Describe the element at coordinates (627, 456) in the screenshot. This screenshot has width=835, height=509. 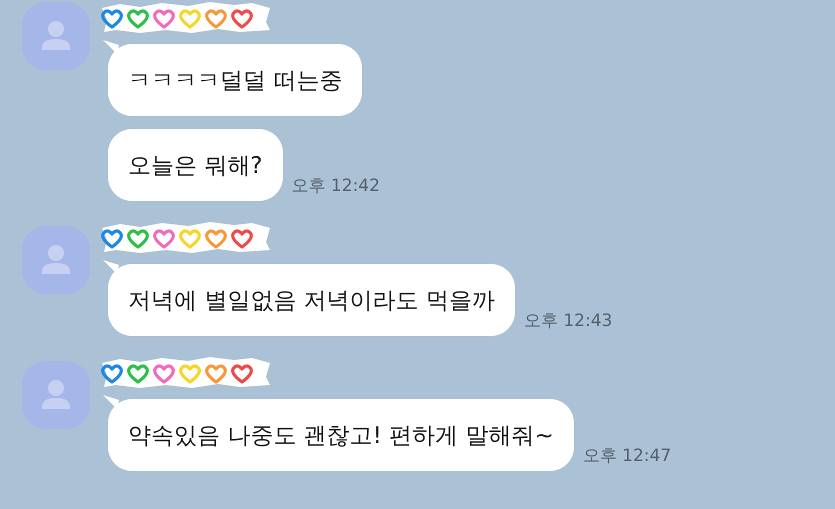
I see `message-time: 오후 12:47` at that location.